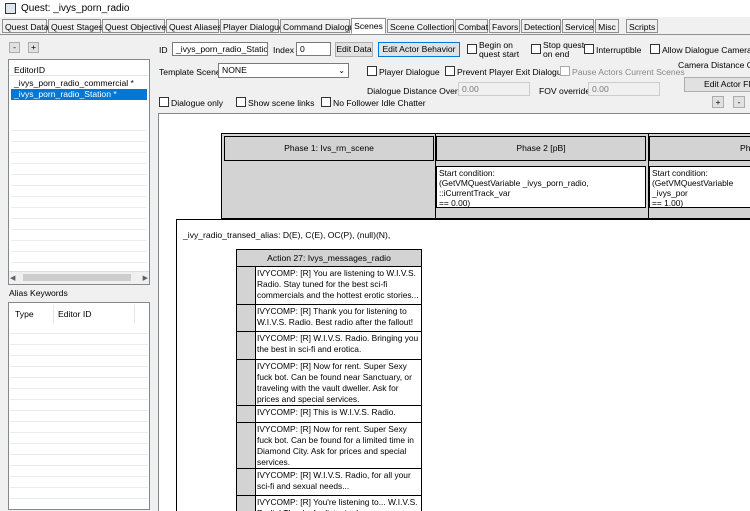 This screenshot has height=511, width=750. I want to click on column-header-editor-id: Editor ID, so click(74, 314).